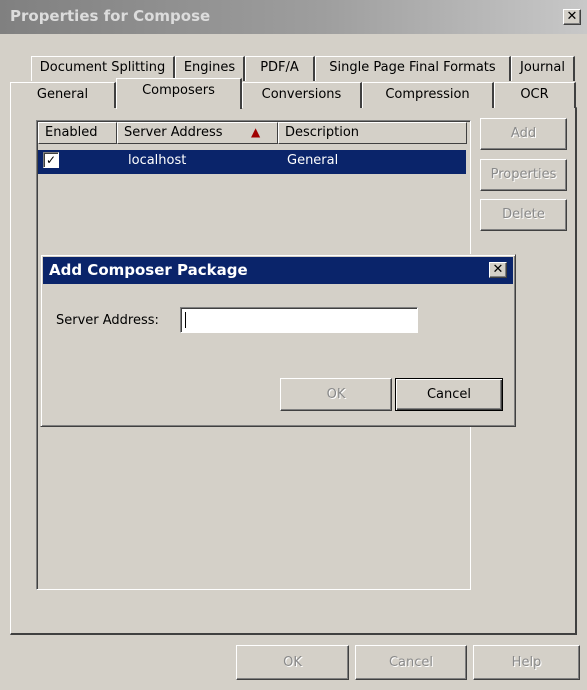  I want to click on dialog-titlebar: Add Composer Package, so click(278, 270).